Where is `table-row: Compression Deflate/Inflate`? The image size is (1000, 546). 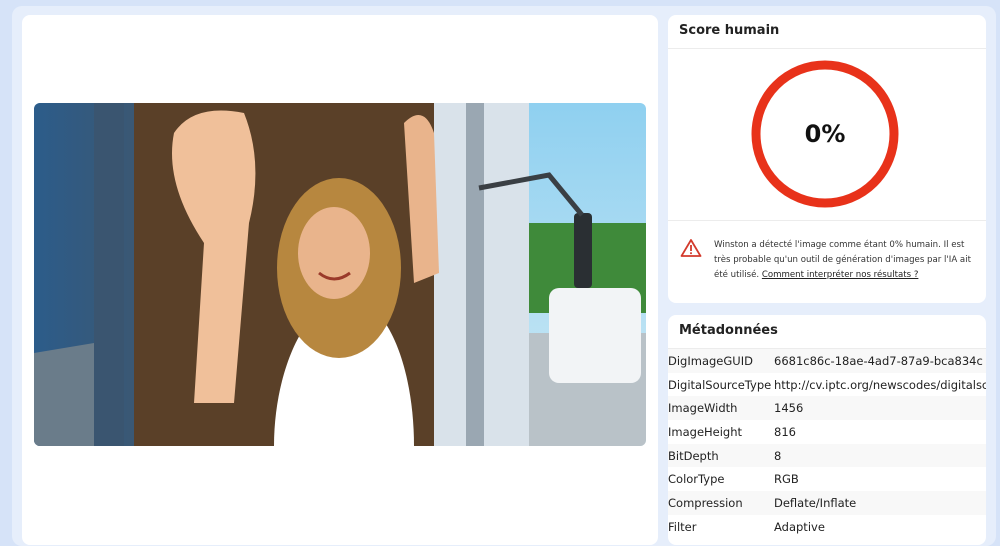
table-row: Compression Deflate/Inflate is located at coordinates (827, 503).